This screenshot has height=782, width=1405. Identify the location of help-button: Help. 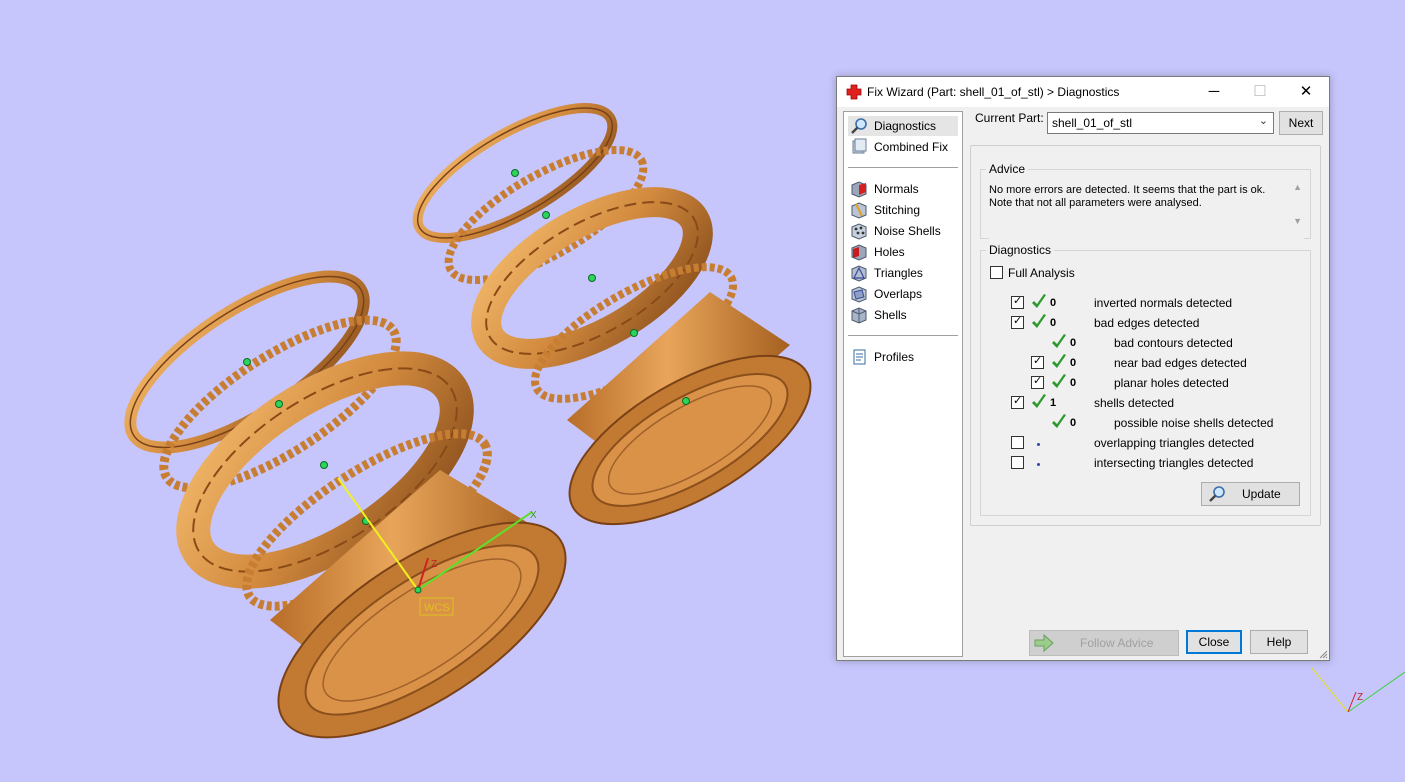
(1279, 642).